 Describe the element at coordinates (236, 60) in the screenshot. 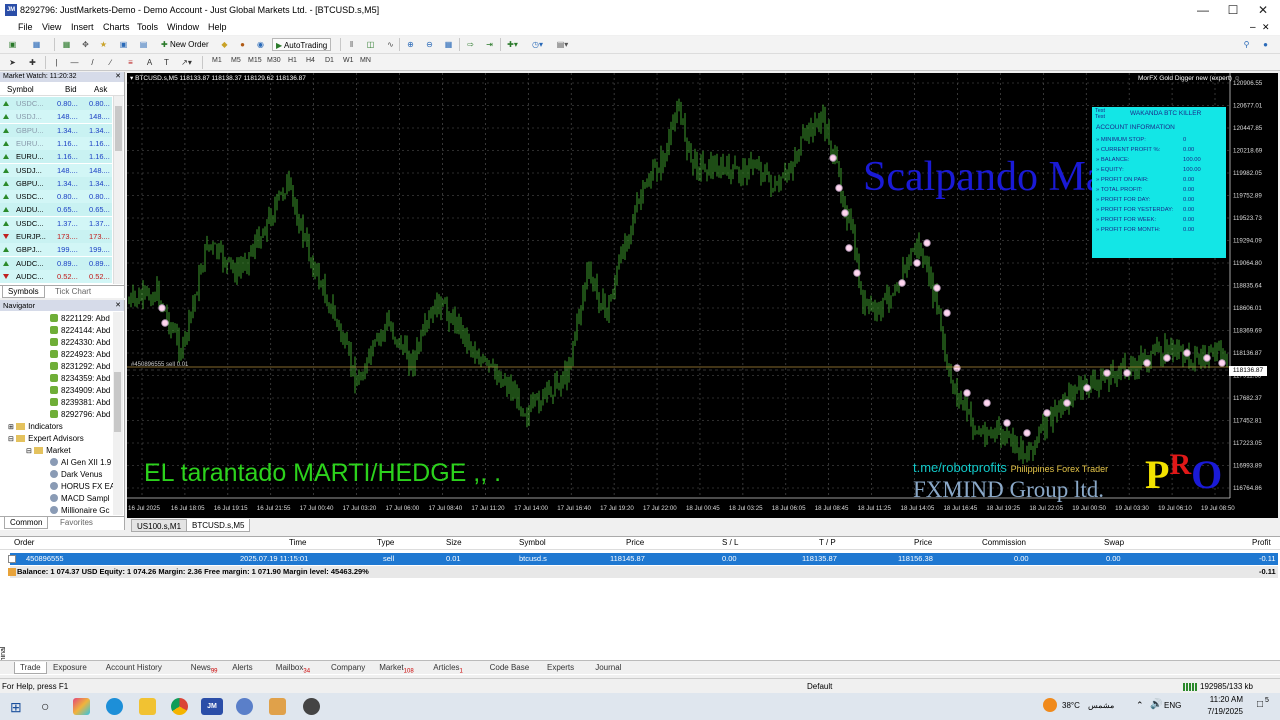

I see `tf-m5: M5` at that location.